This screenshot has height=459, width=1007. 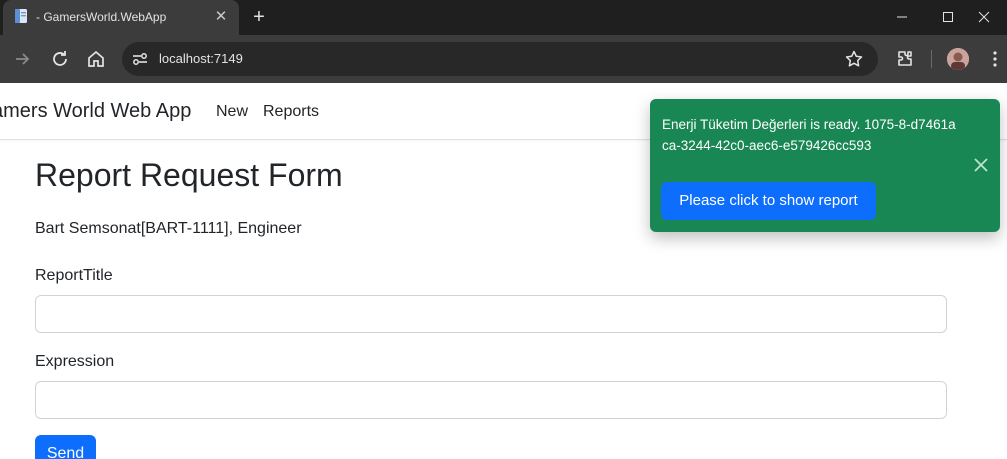 I want to click on expression-label: Expression, so click(x=75, y=361).